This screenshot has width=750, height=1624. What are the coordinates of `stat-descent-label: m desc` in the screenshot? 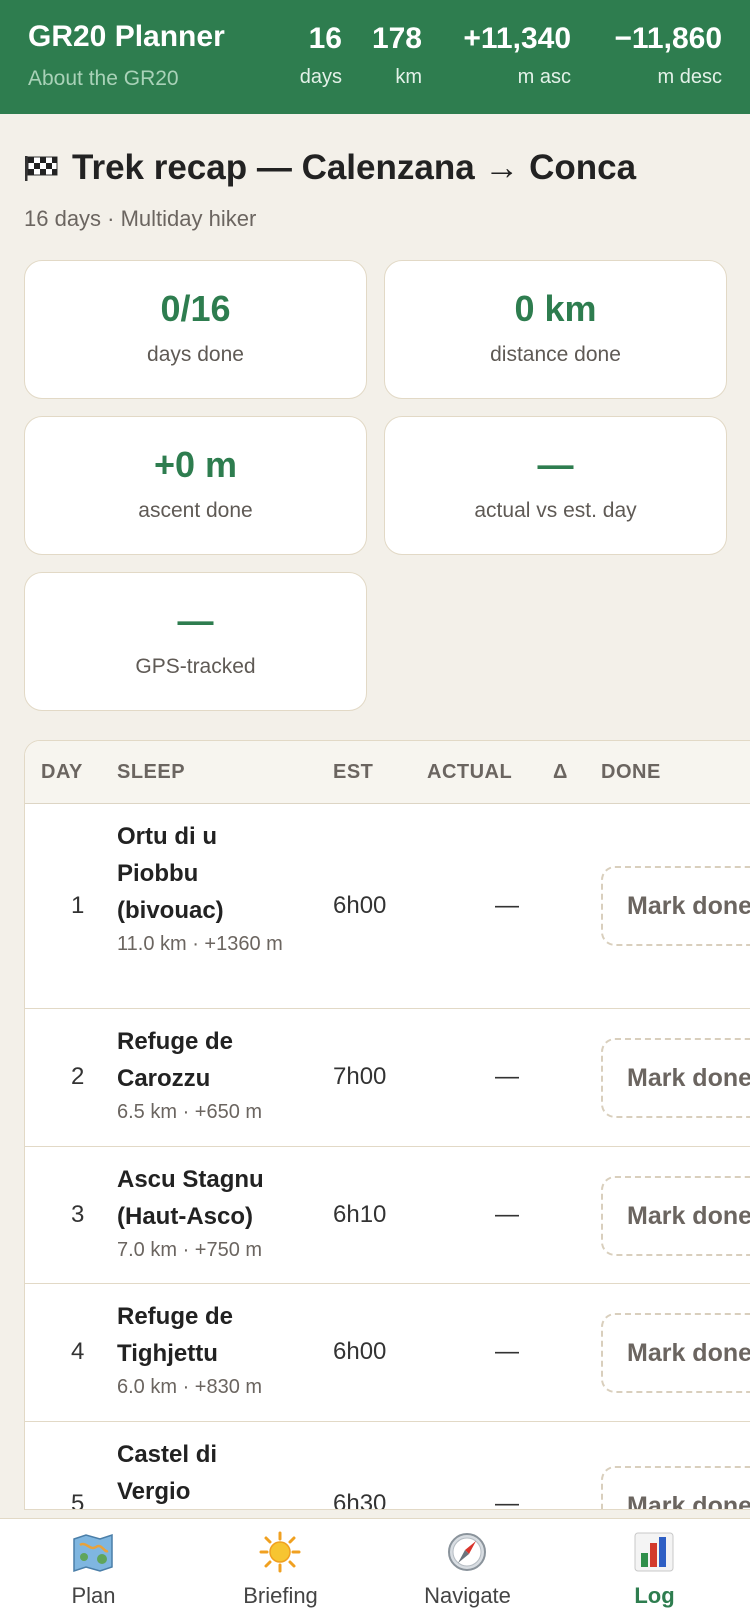 It's located at (689, 77).